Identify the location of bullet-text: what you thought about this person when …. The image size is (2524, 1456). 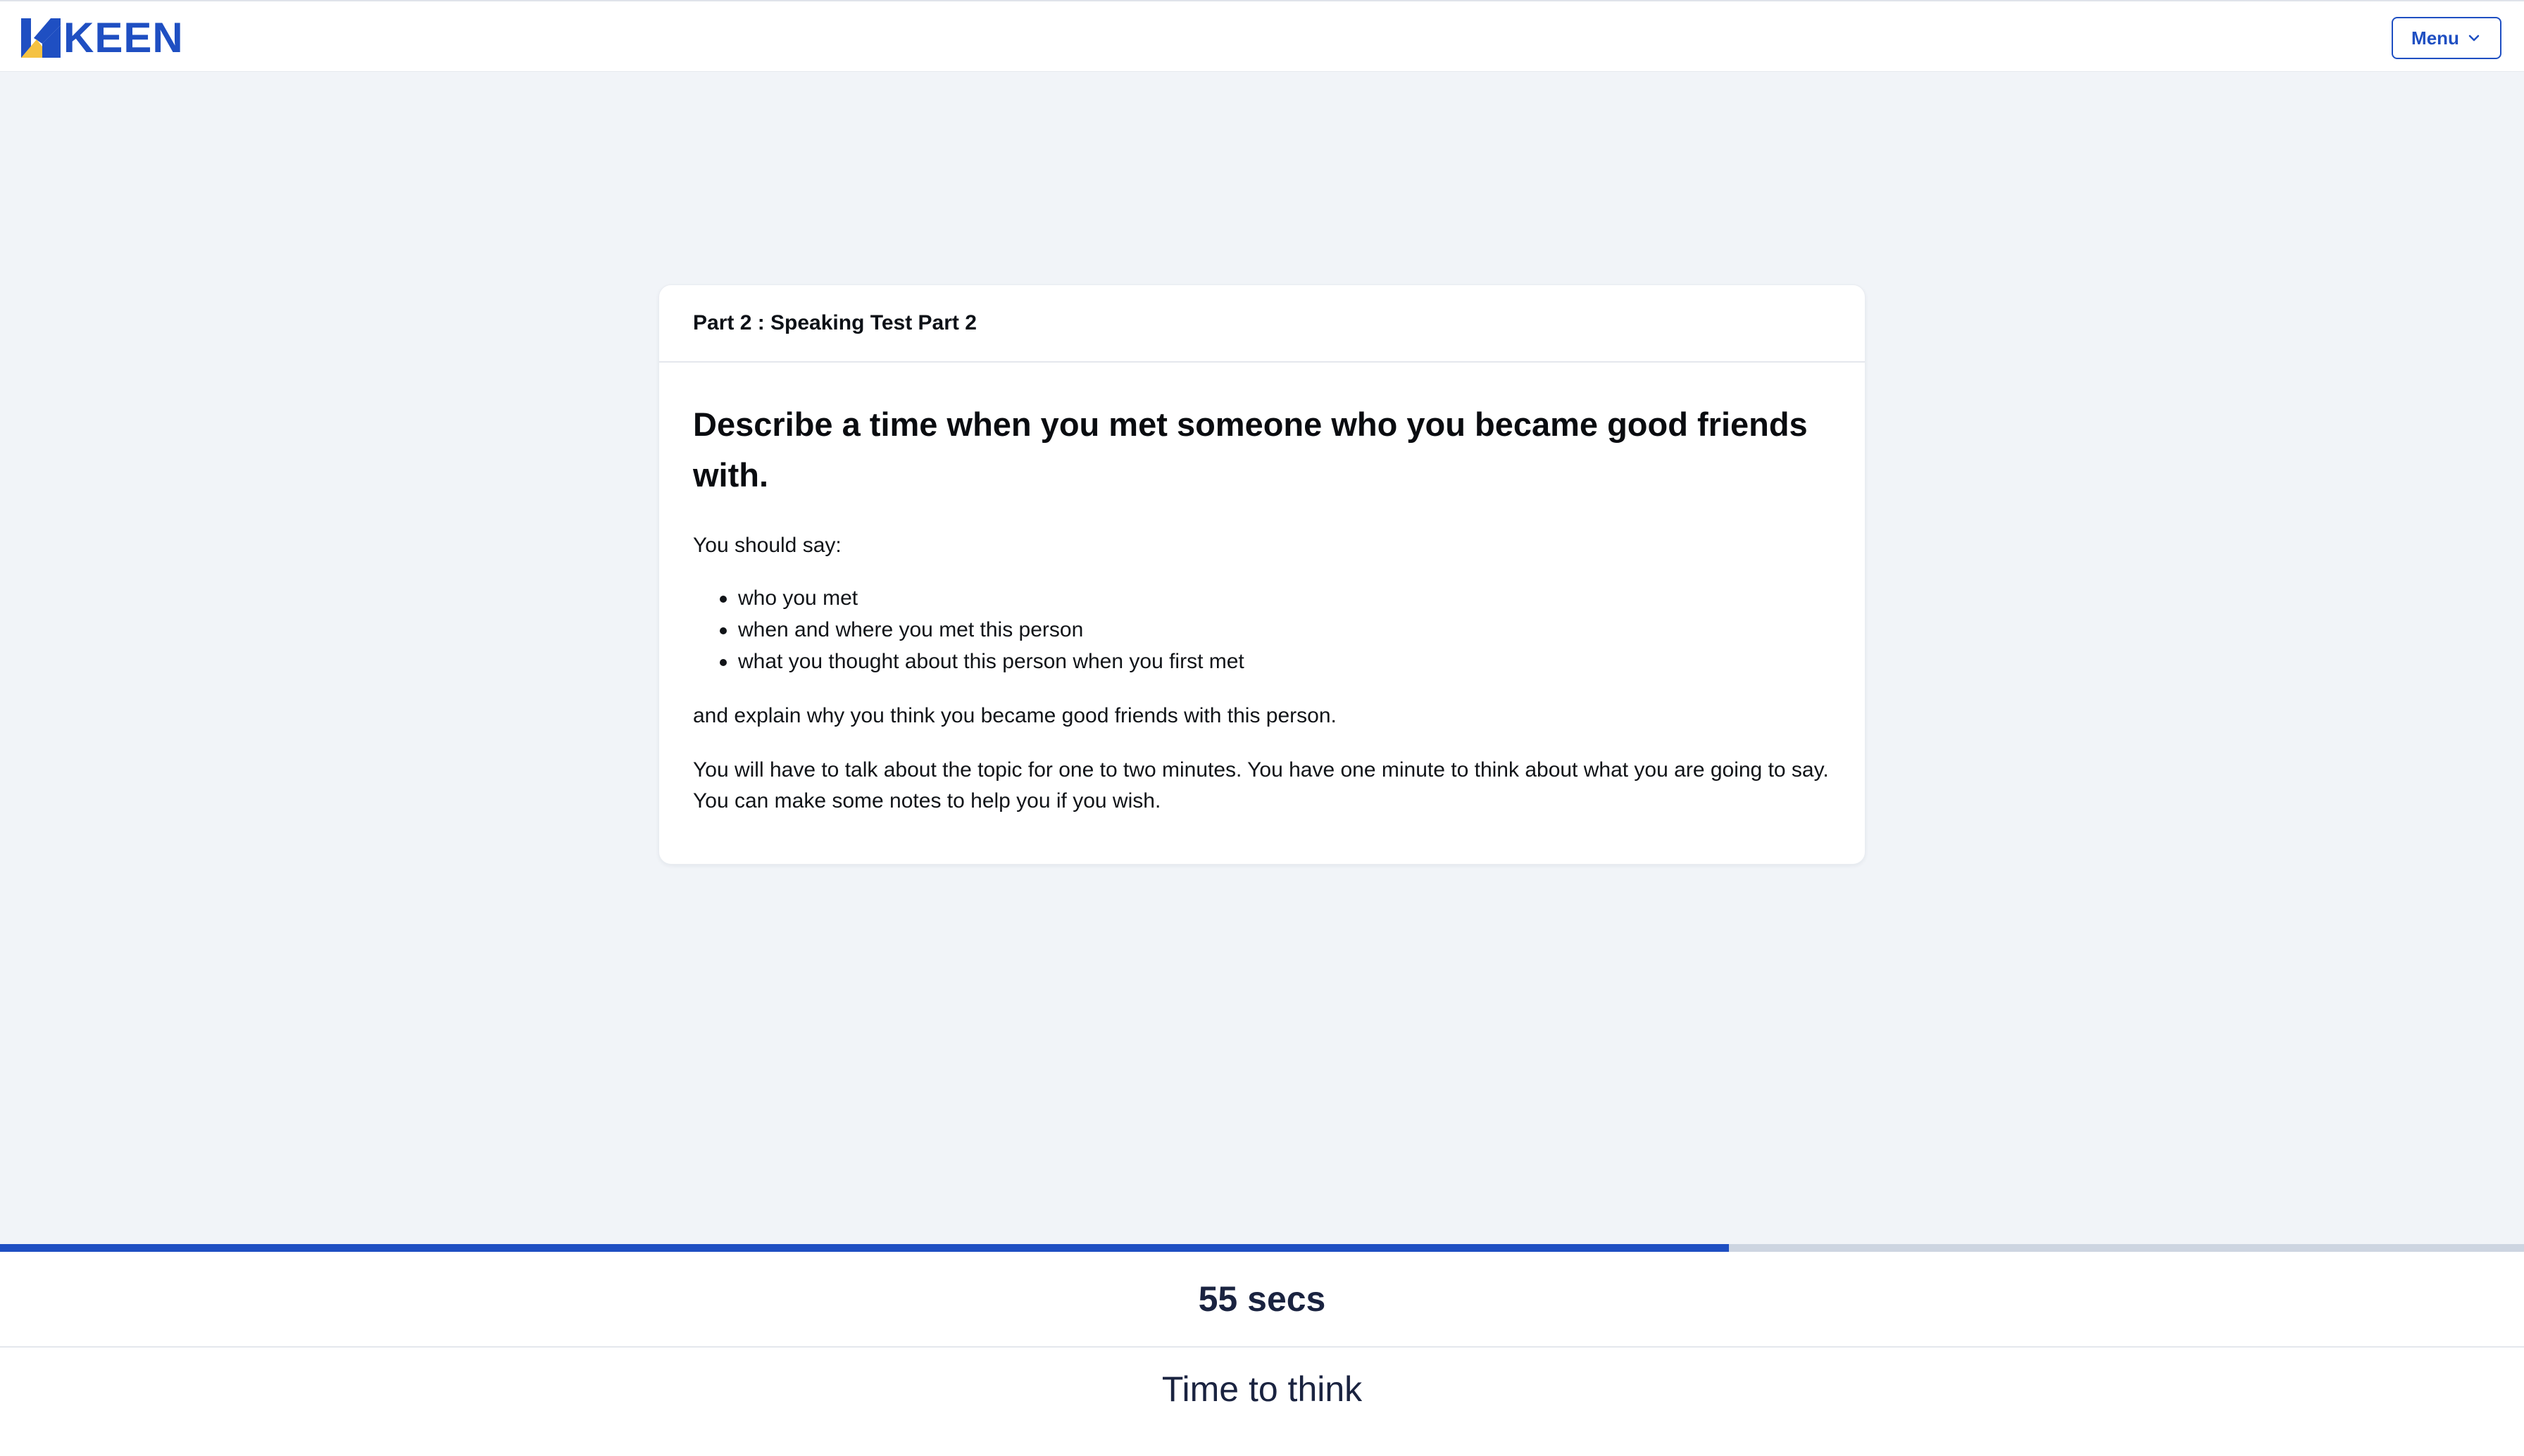
(991, 661).